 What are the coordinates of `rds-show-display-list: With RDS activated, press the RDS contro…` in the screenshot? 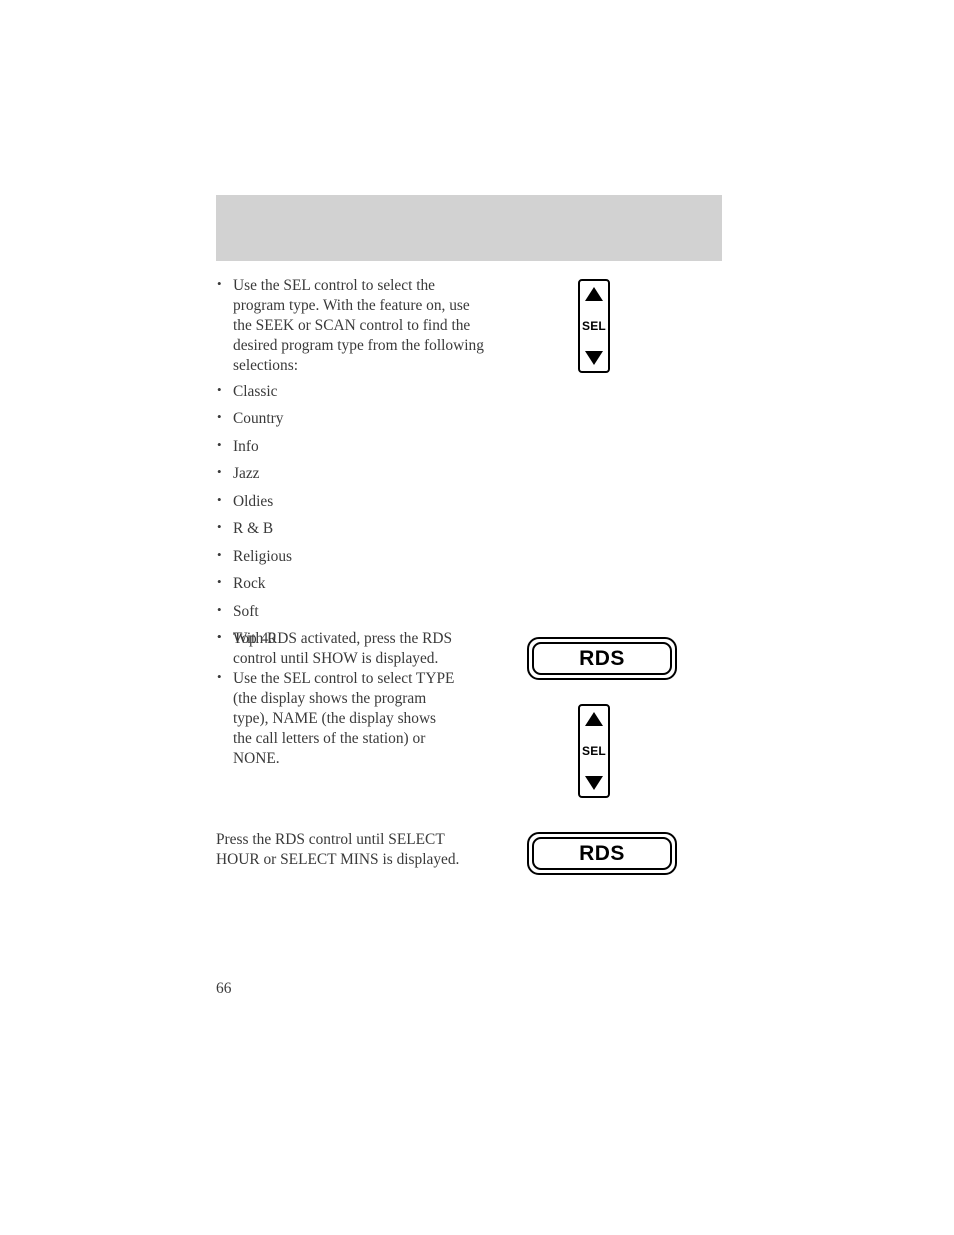 It's located at (336, 699).